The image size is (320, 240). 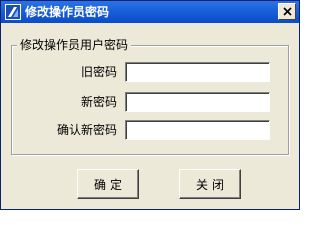 I want to click on close-icon, so click(x=287, y=11).